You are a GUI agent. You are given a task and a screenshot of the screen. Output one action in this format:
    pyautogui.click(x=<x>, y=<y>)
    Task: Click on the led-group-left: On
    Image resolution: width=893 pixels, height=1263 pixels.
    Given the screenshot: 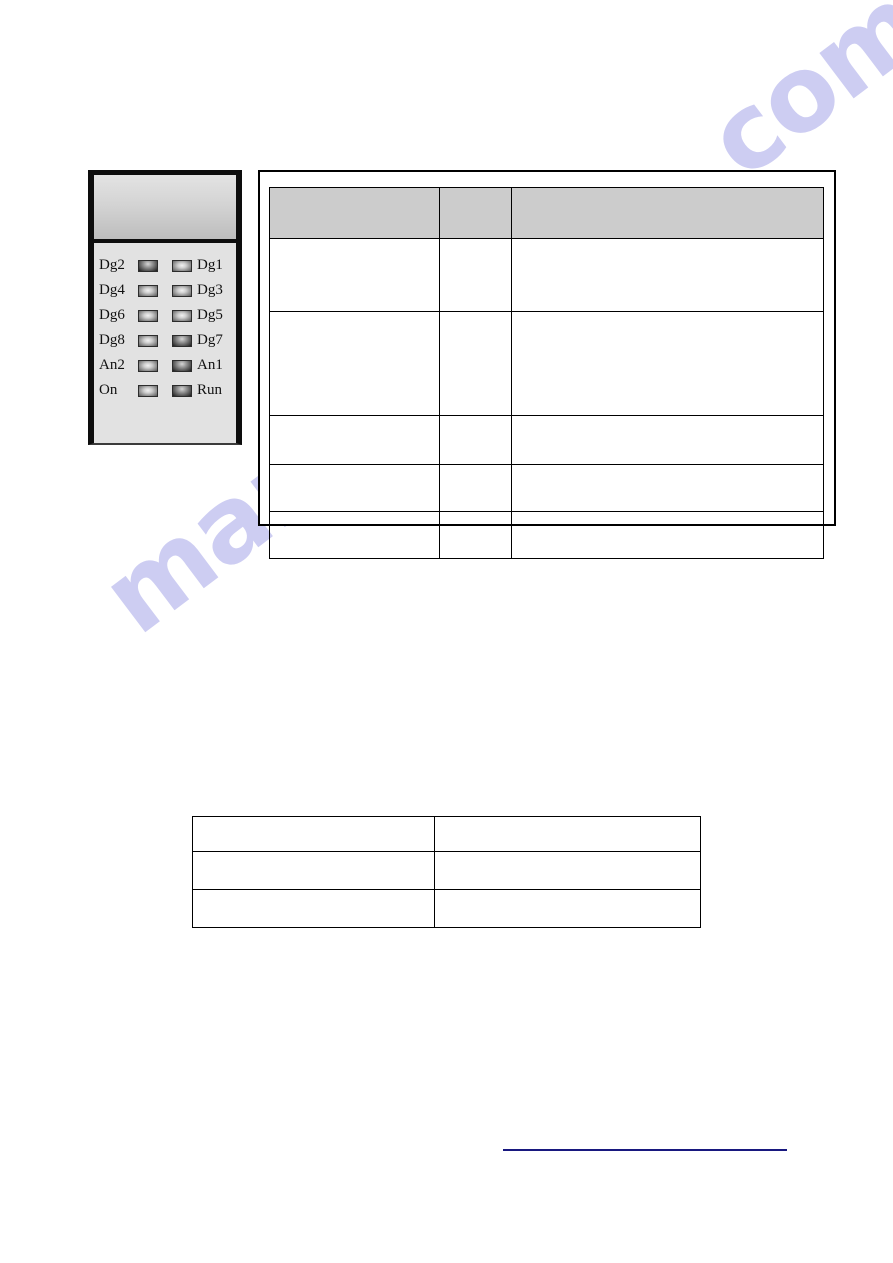 What is the action you would take?
    pyautogui.click(x=128, y=390)
    